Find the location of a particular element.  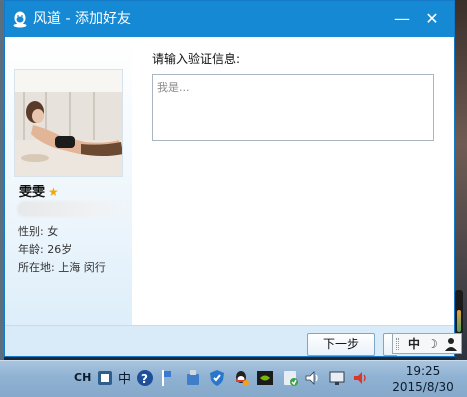

title-bar: 风道 - 添加好友 — ✕ is located at coordinates (229, 19).